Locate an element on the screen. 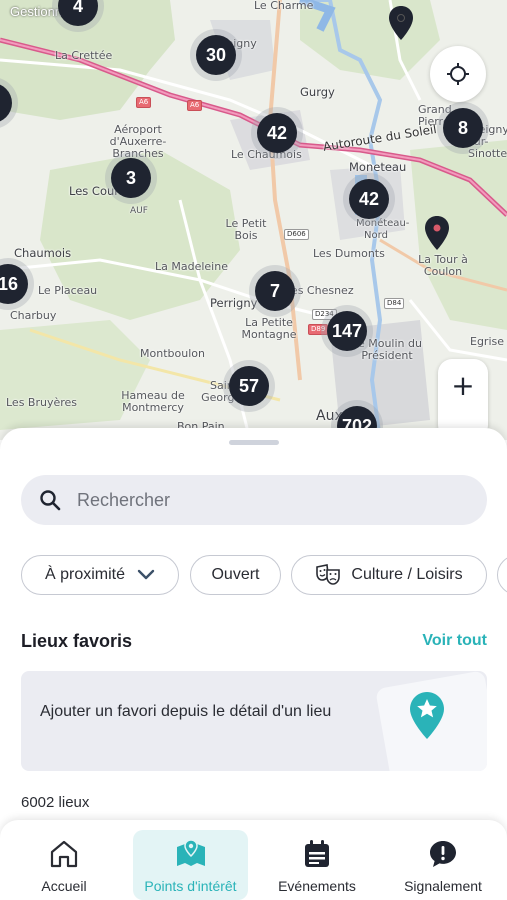  filter-chip-culture: Culture / Loisirs is located at coordinates (389, 575).